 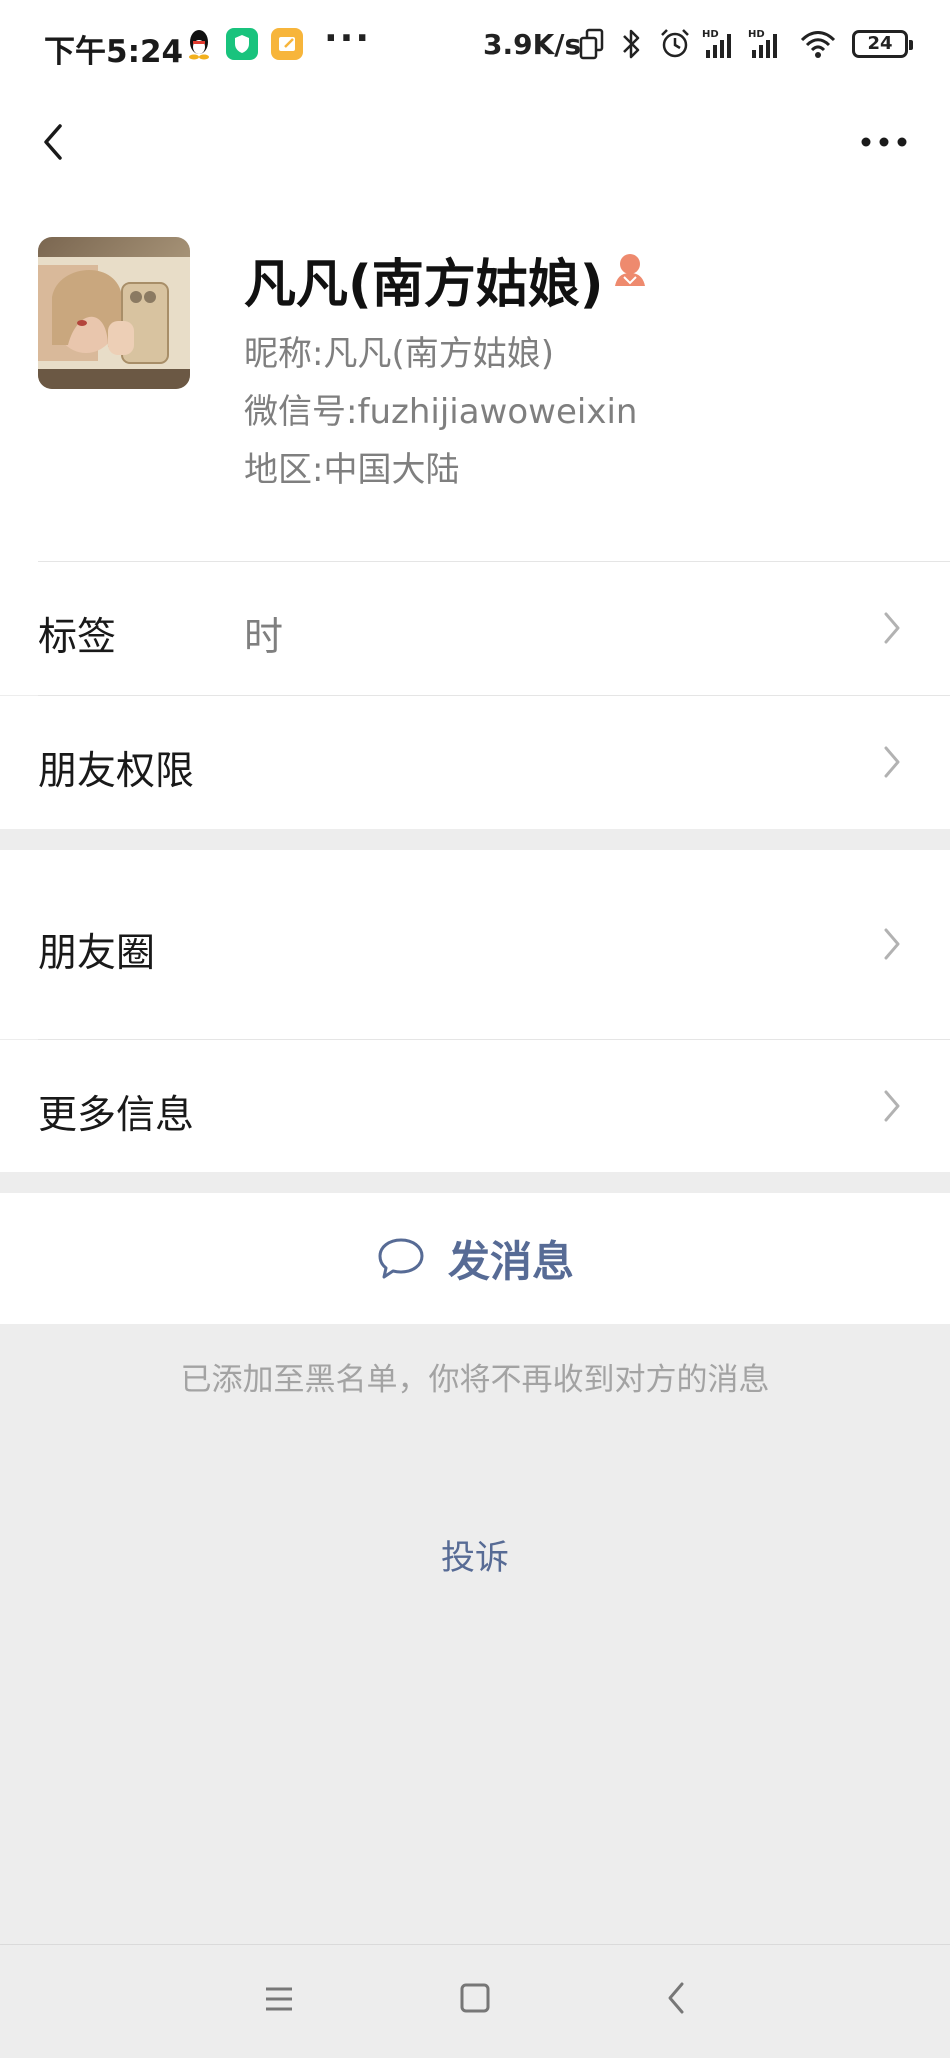 I want to click on send-message-button: 发消息, so click(x=475, y=1258).